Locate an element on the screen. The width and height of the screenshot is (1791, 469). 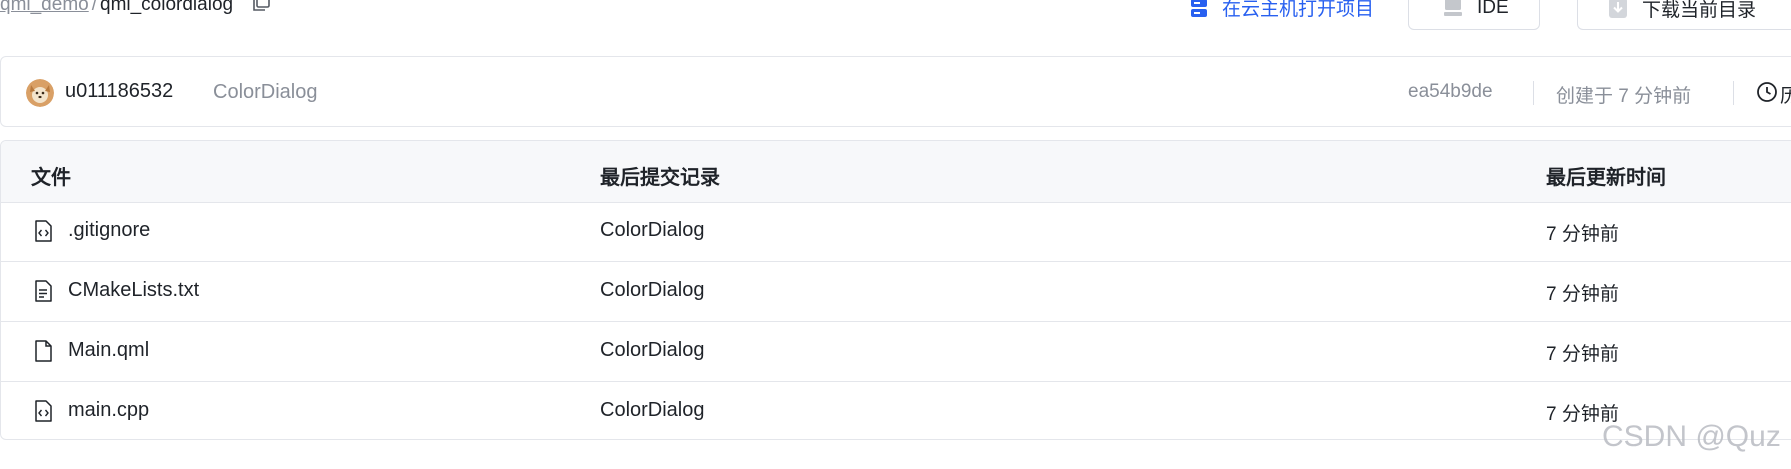
ide-button: IDE is located at coordinates (1474, 15).